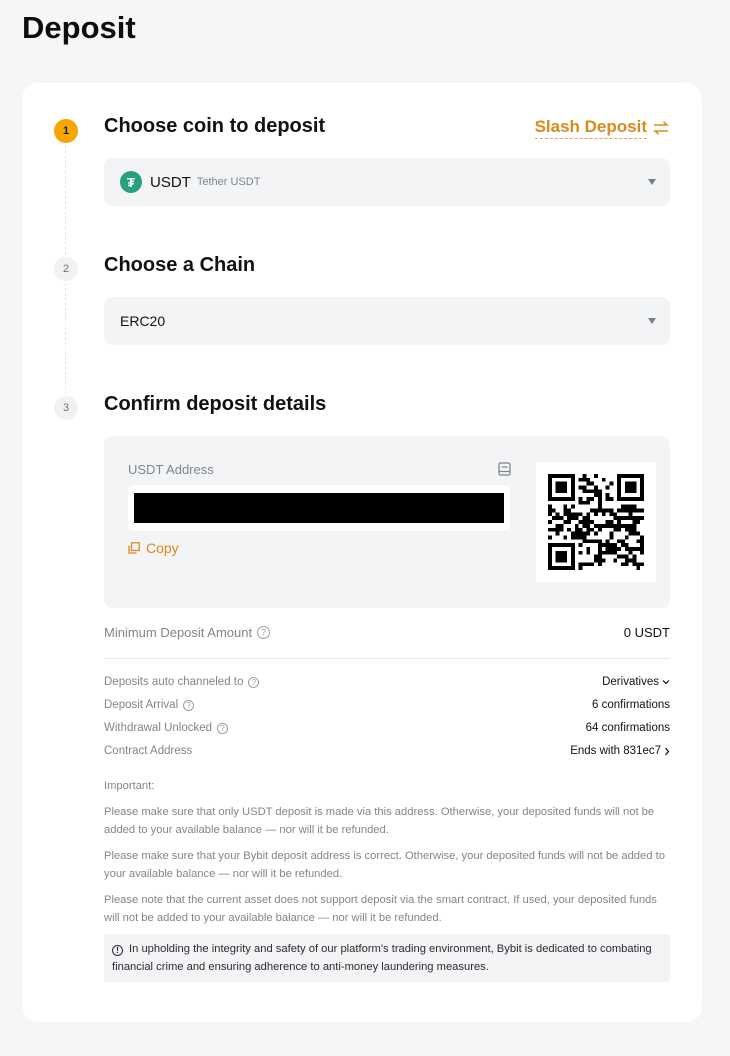 The width and height of the screenshot is (730, 1056). Describe the element at coordinates (129, 786) in the screenshot. I see `important-heading: Important:` at that location.